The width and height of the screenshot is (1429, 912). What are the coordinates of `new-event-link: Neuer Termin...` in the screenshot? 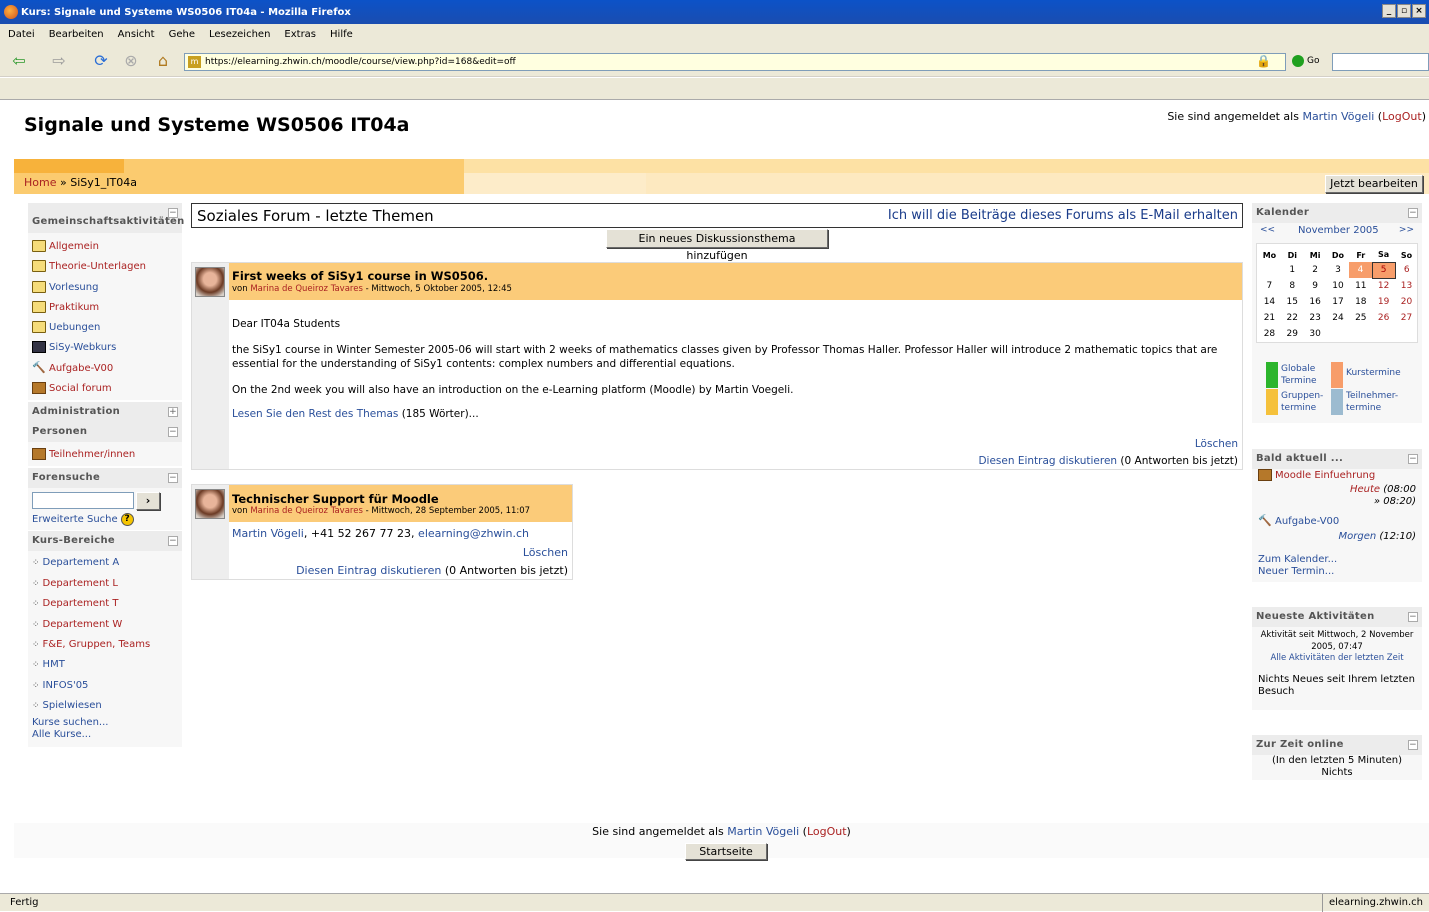 It's located at (1296, 571).